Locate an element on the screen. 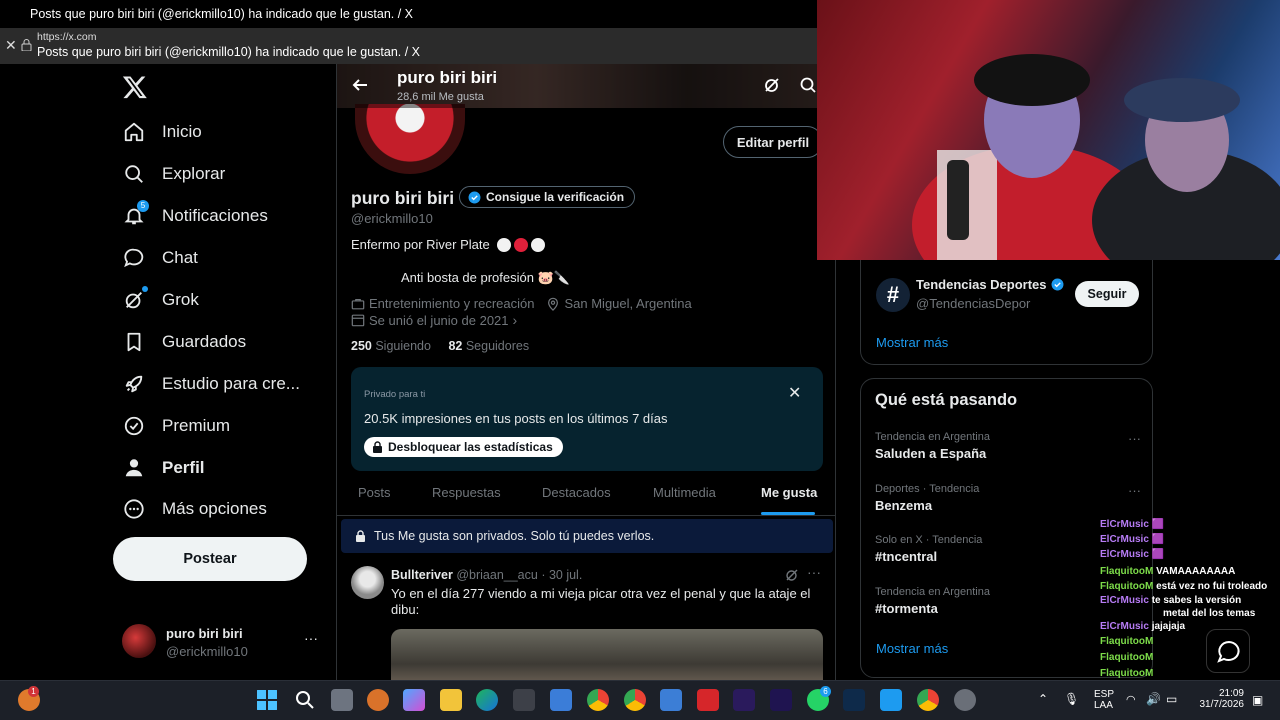 The width and height of the screenshot is (1280, 720). grok-dot is located at coordinates (145, 289).